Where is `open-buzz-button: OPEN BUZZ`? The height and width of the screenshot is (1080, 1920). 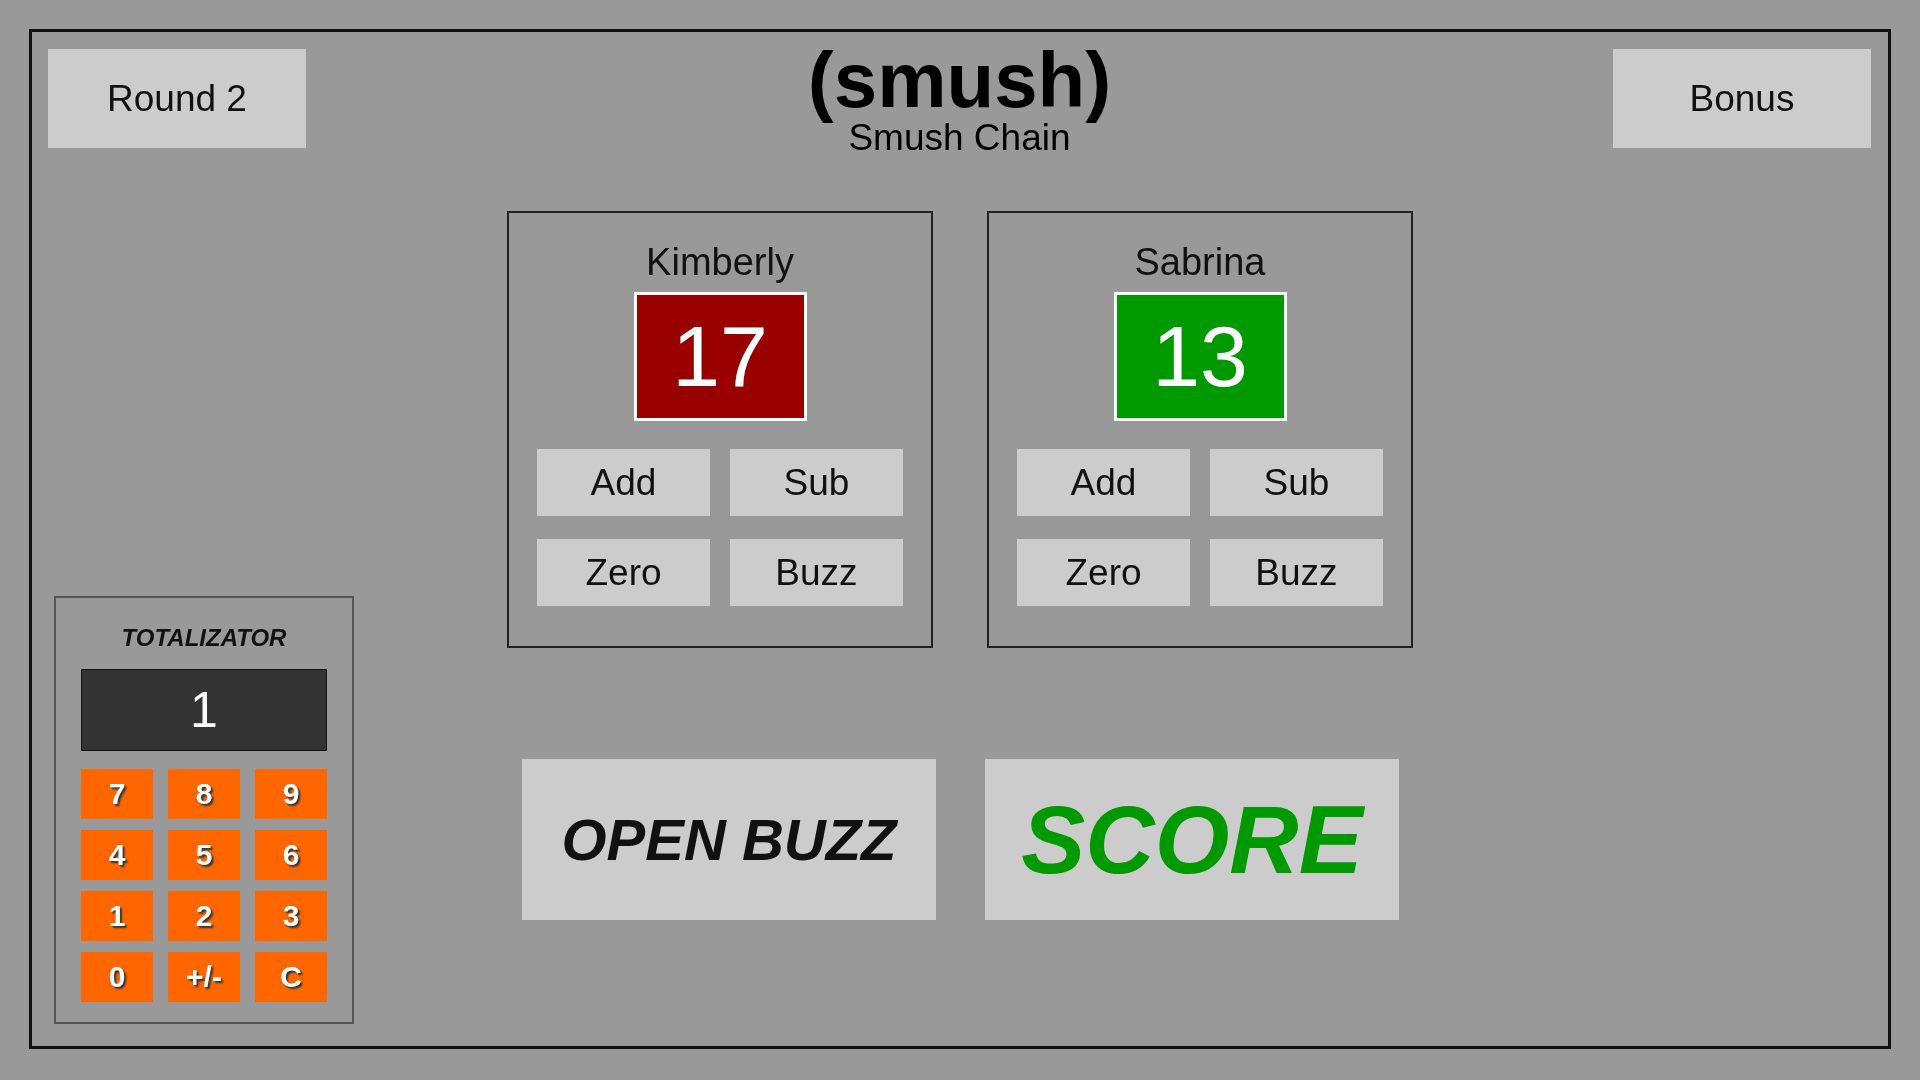 open-buzz-button: OPEN BUZZ is located at coordinates (729, 839).